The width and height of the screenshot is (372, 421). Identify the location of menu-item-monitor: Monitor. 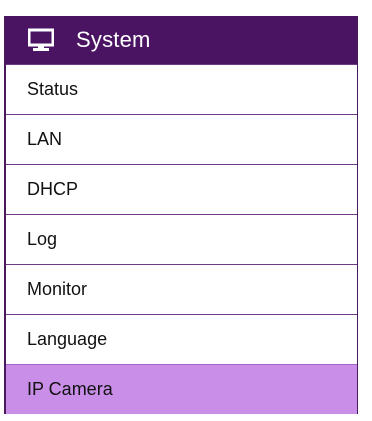
(181, 289).